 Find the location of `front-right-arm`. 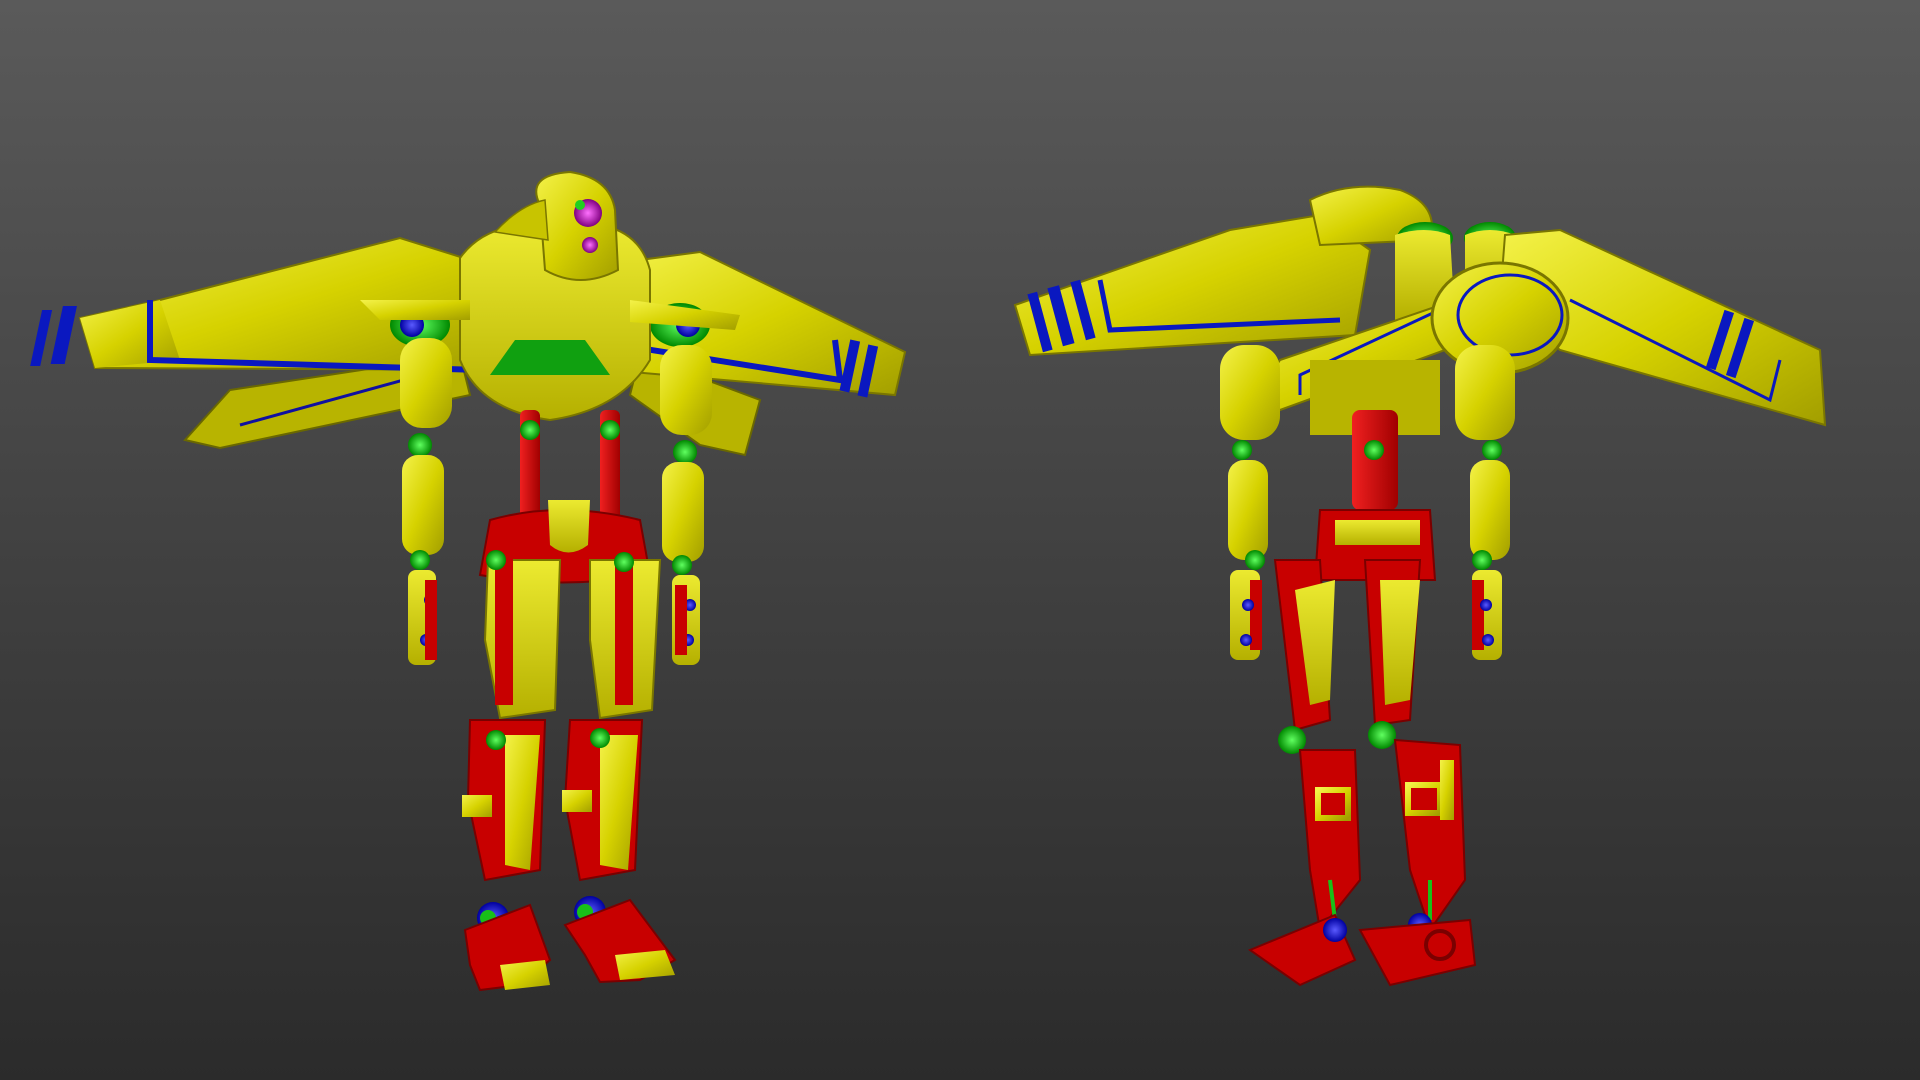

front-right-arm is located at coordinates (686, 505).